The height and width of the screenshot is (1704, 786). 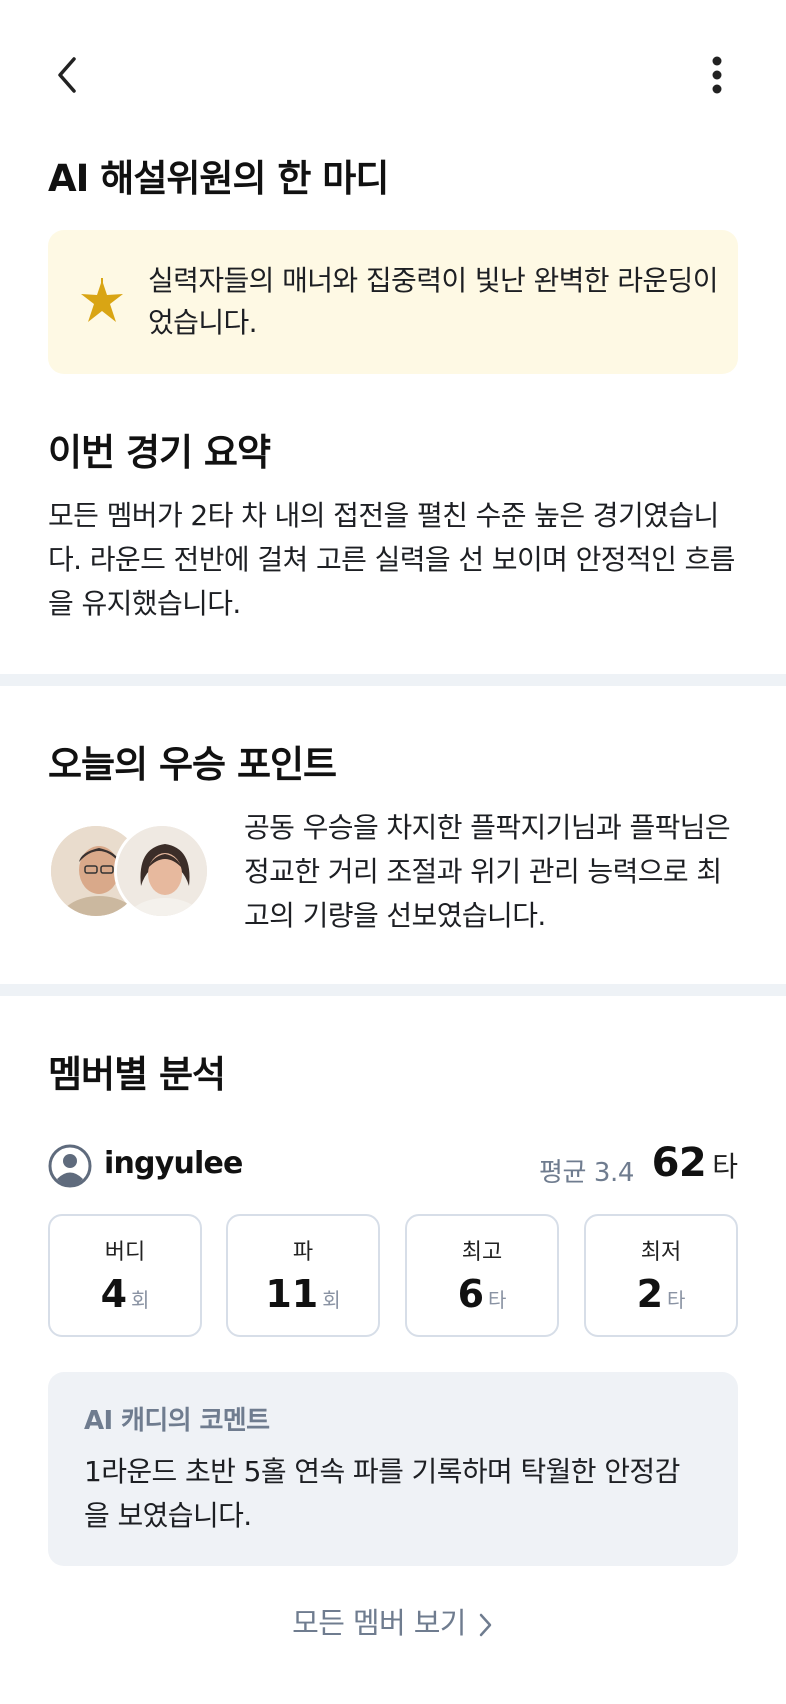 What do you see at coordinates (162, 871) in the screenshot?
I see `avatar` at bounding box center [162, 871].